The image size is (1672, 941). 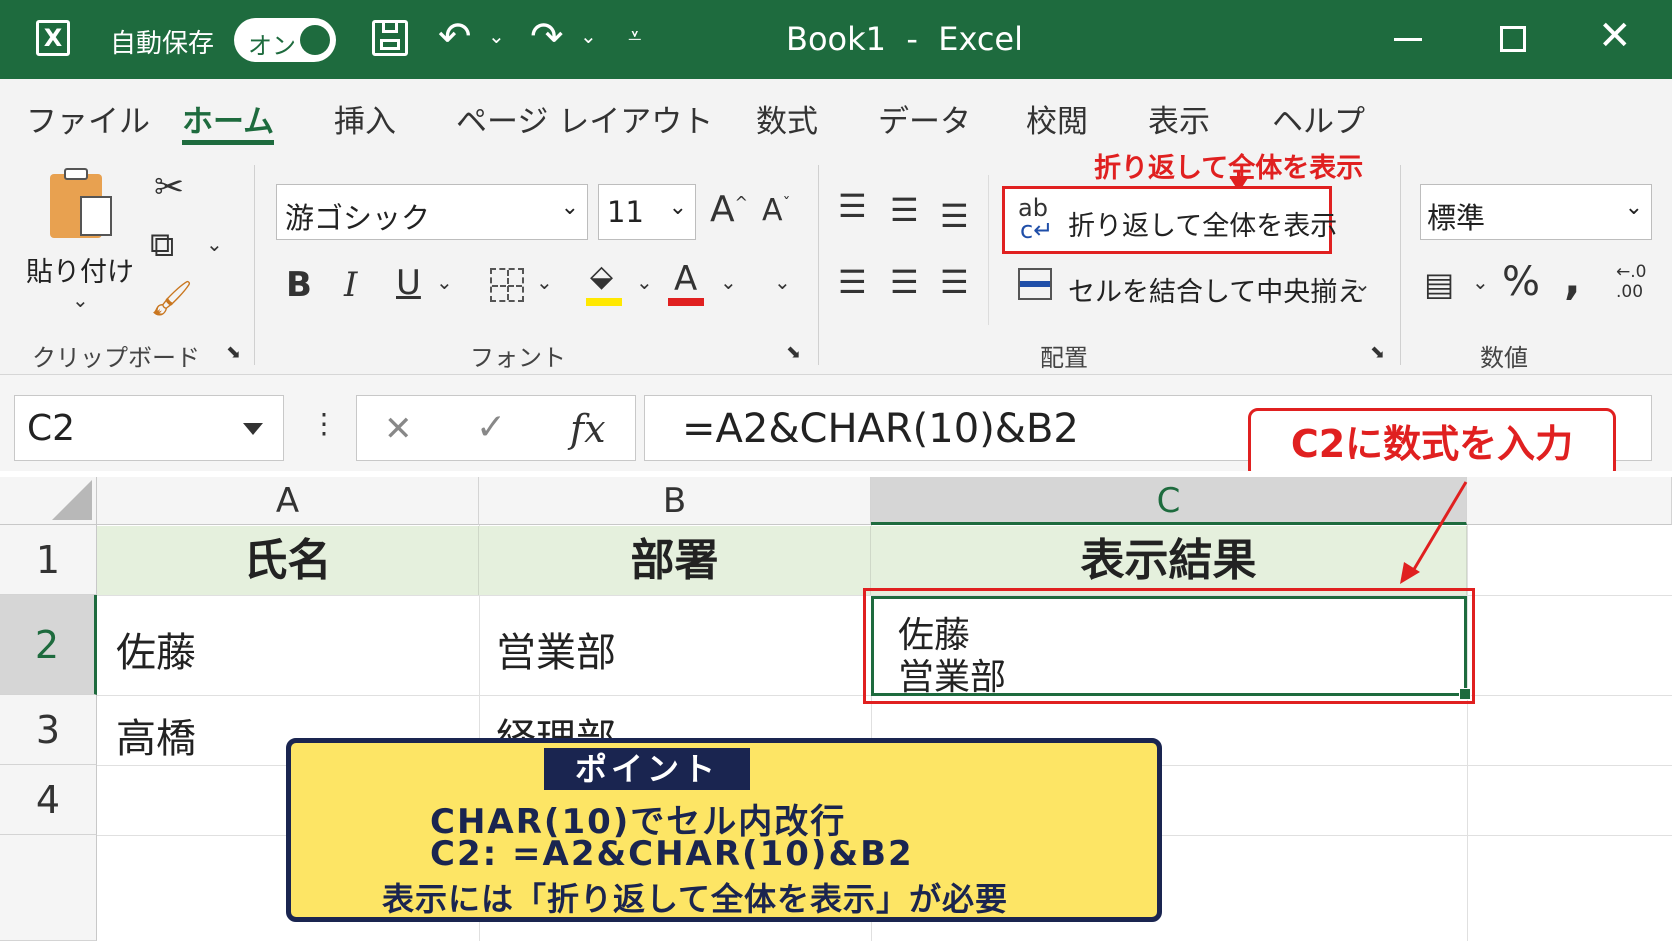 I want to click on number-format-select: 標準 ⌄, so click(x=1536, y=212).